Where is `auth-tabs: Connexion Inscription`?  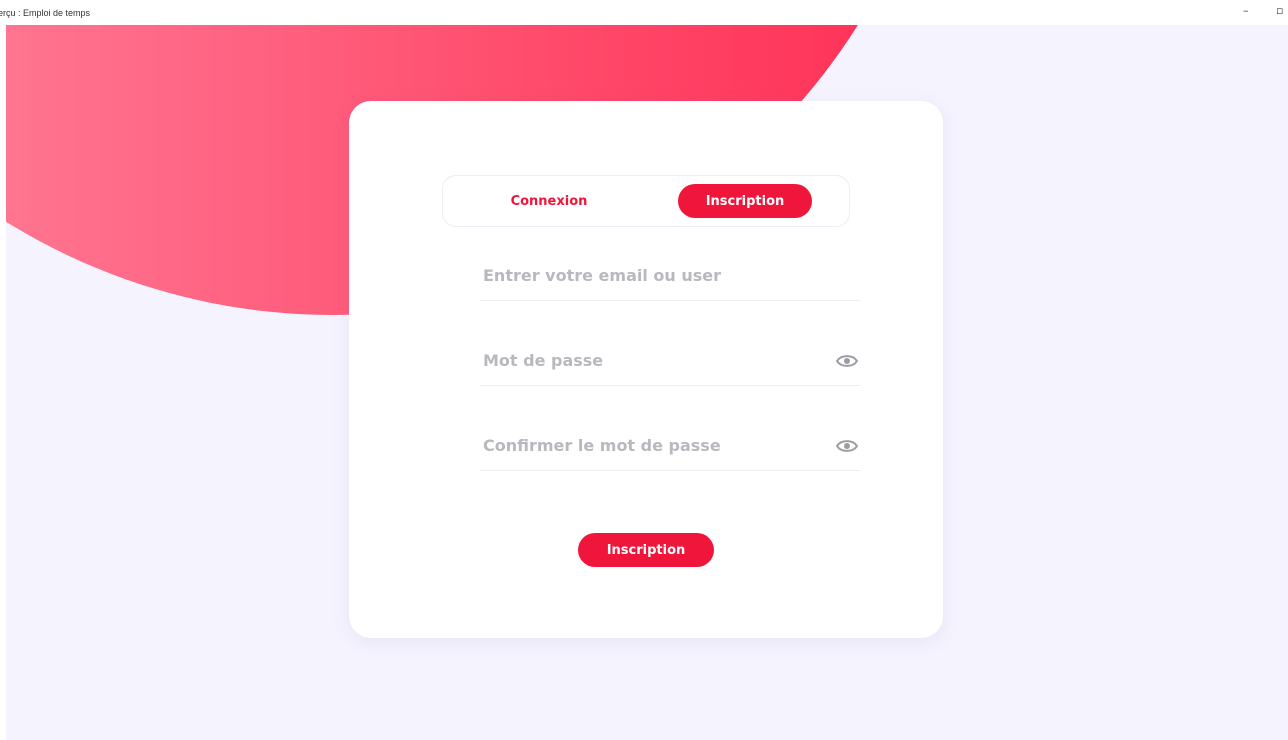 auth-tabs: Connexion Inscription is located at coordinates (646, 201).